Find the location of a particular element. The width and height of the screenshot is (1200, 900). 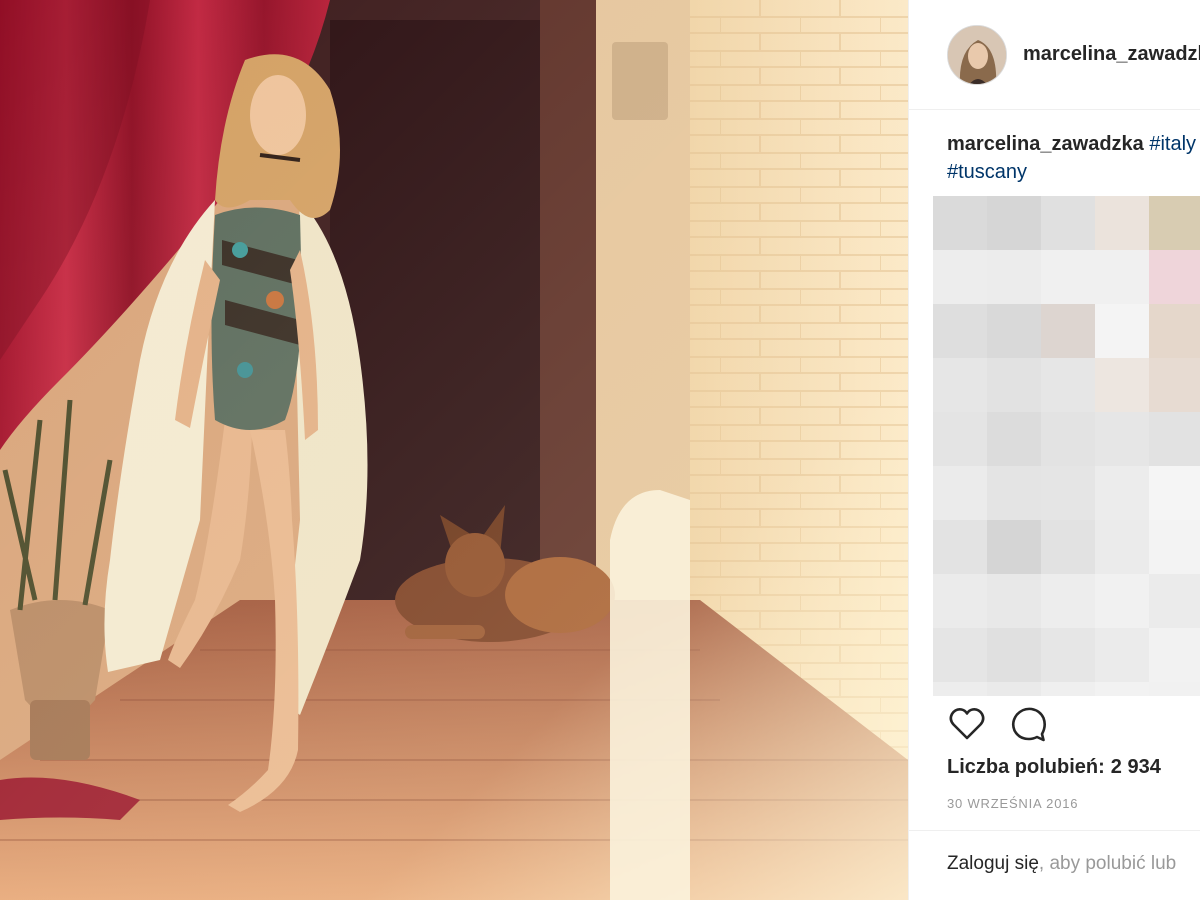

hashtag-tuscany-link: #tuscany is located at coordinates (987, 172).